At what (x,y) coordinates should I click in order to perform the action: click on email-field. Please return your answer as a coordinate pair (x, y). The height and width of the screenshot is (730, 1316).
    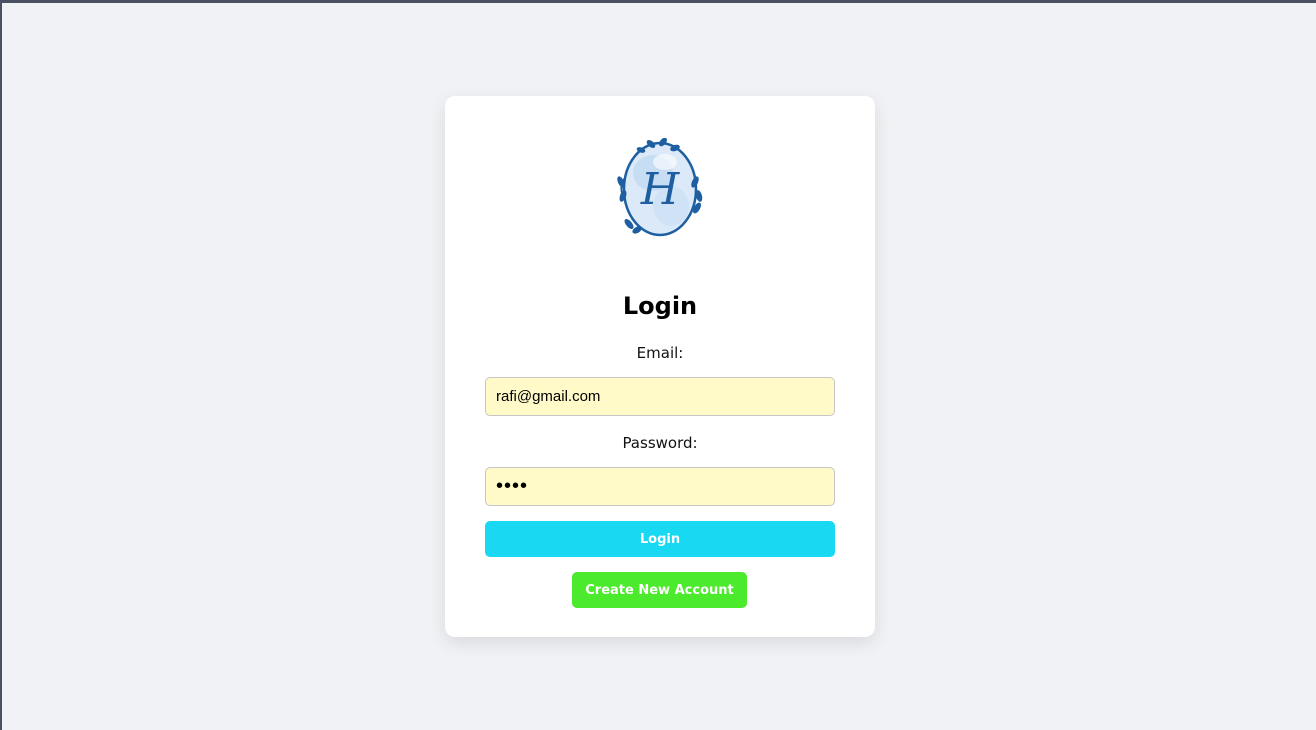
    Looking at the image, I should click on (660, 396).